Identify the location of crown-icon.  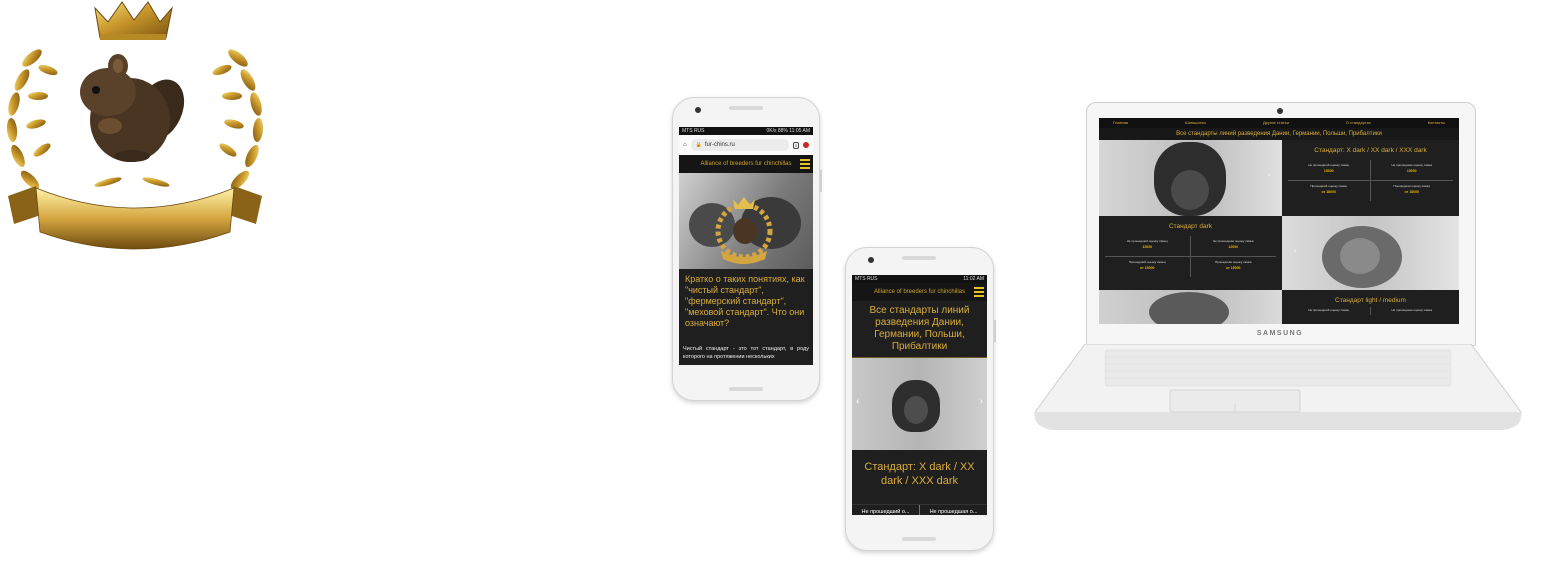
(133, 20).